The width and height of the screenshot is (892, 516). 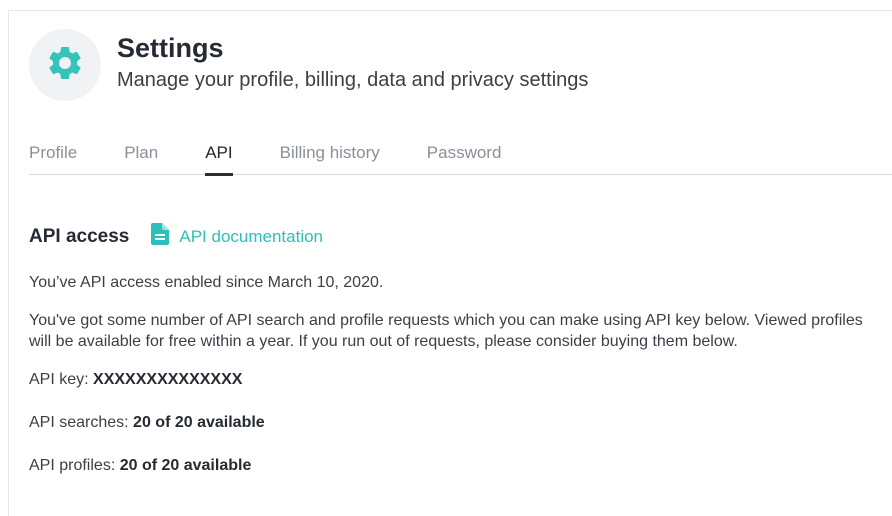 What do you see at coordinates (79, 236) in the screenshot?
I see `section-title: API access` at bounding box center [79, 236].